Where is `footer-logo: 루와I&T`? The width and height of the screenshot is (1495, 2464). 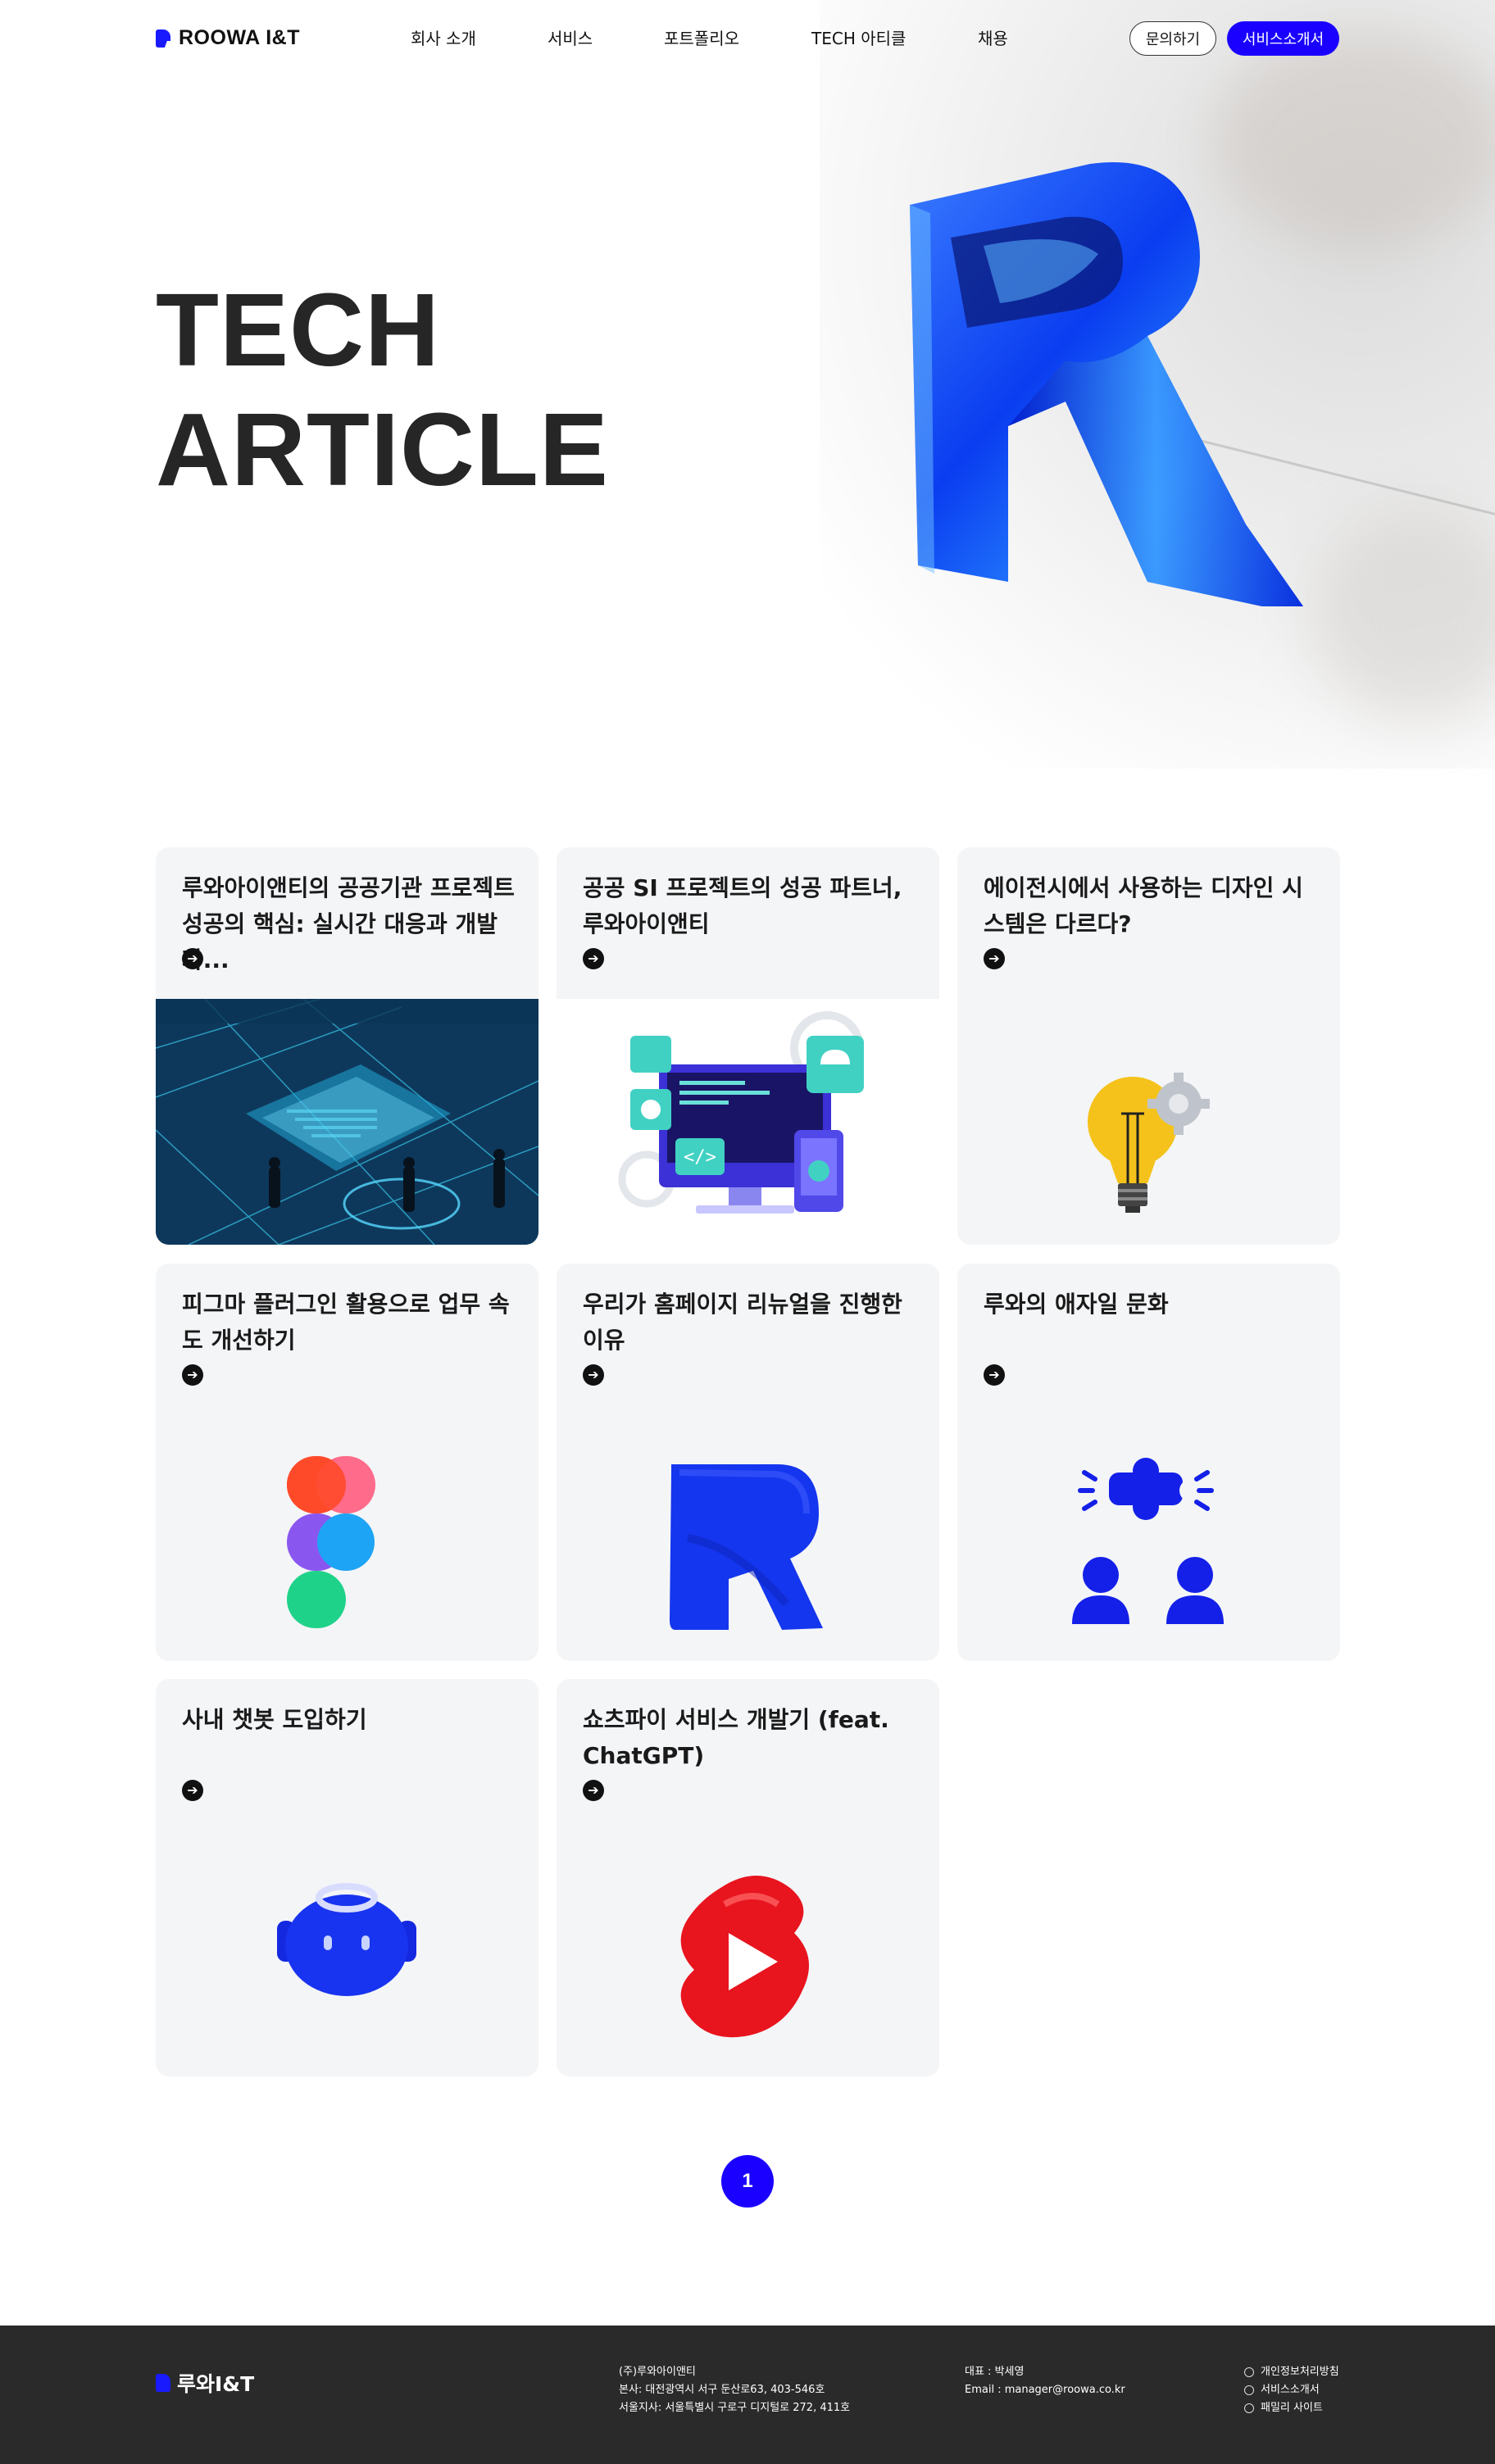 footer-logo: 루와I&T is located at coordinates (205, 2383).